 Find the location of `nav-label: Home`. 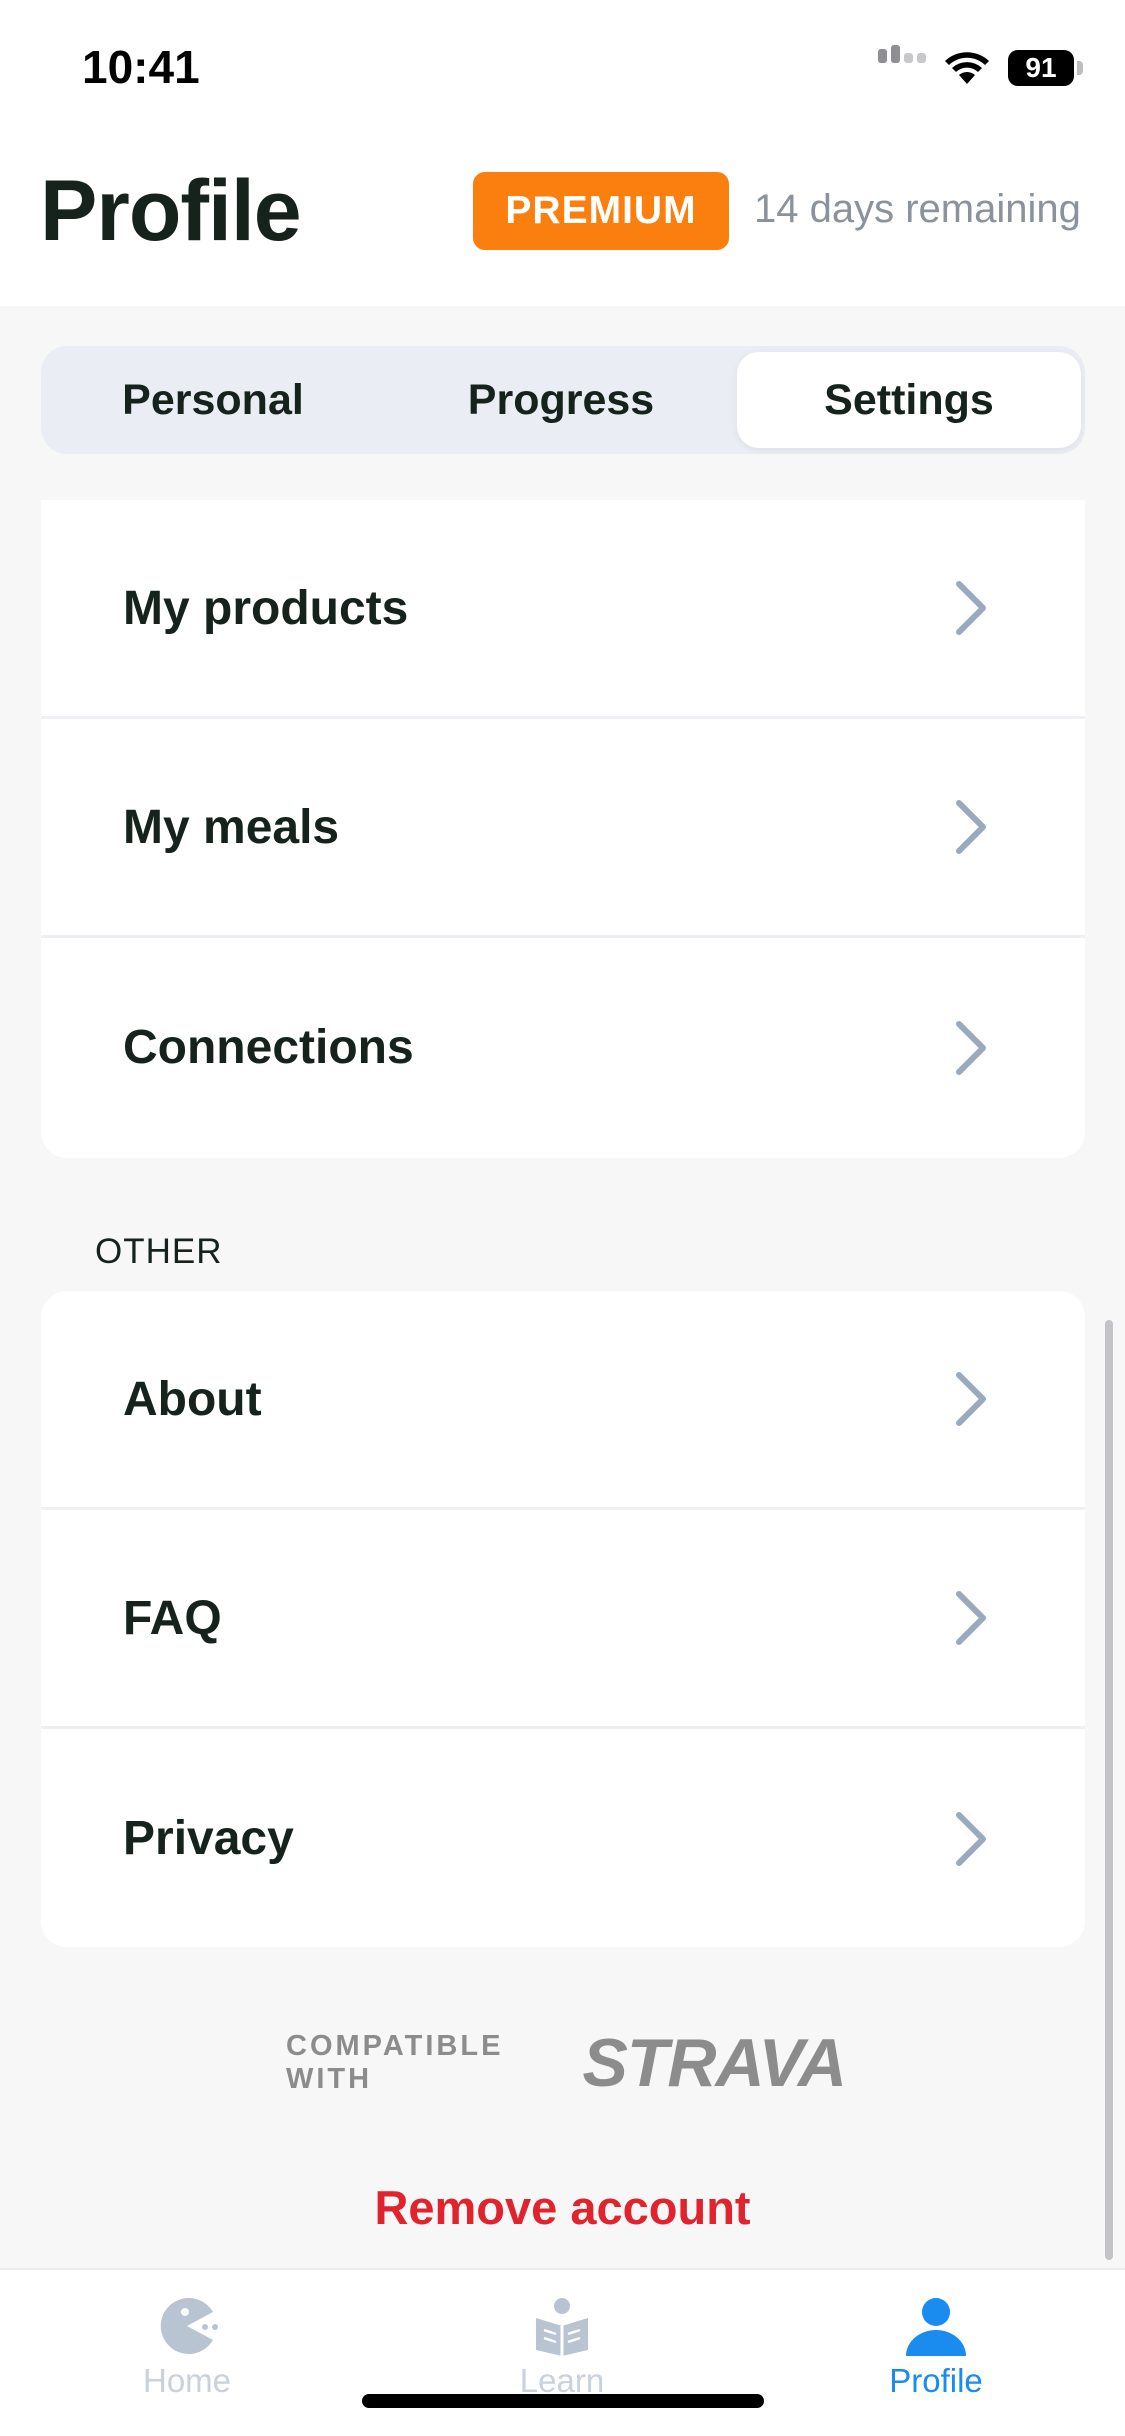

nav-label: Home is located at coordinates (187, 2380).